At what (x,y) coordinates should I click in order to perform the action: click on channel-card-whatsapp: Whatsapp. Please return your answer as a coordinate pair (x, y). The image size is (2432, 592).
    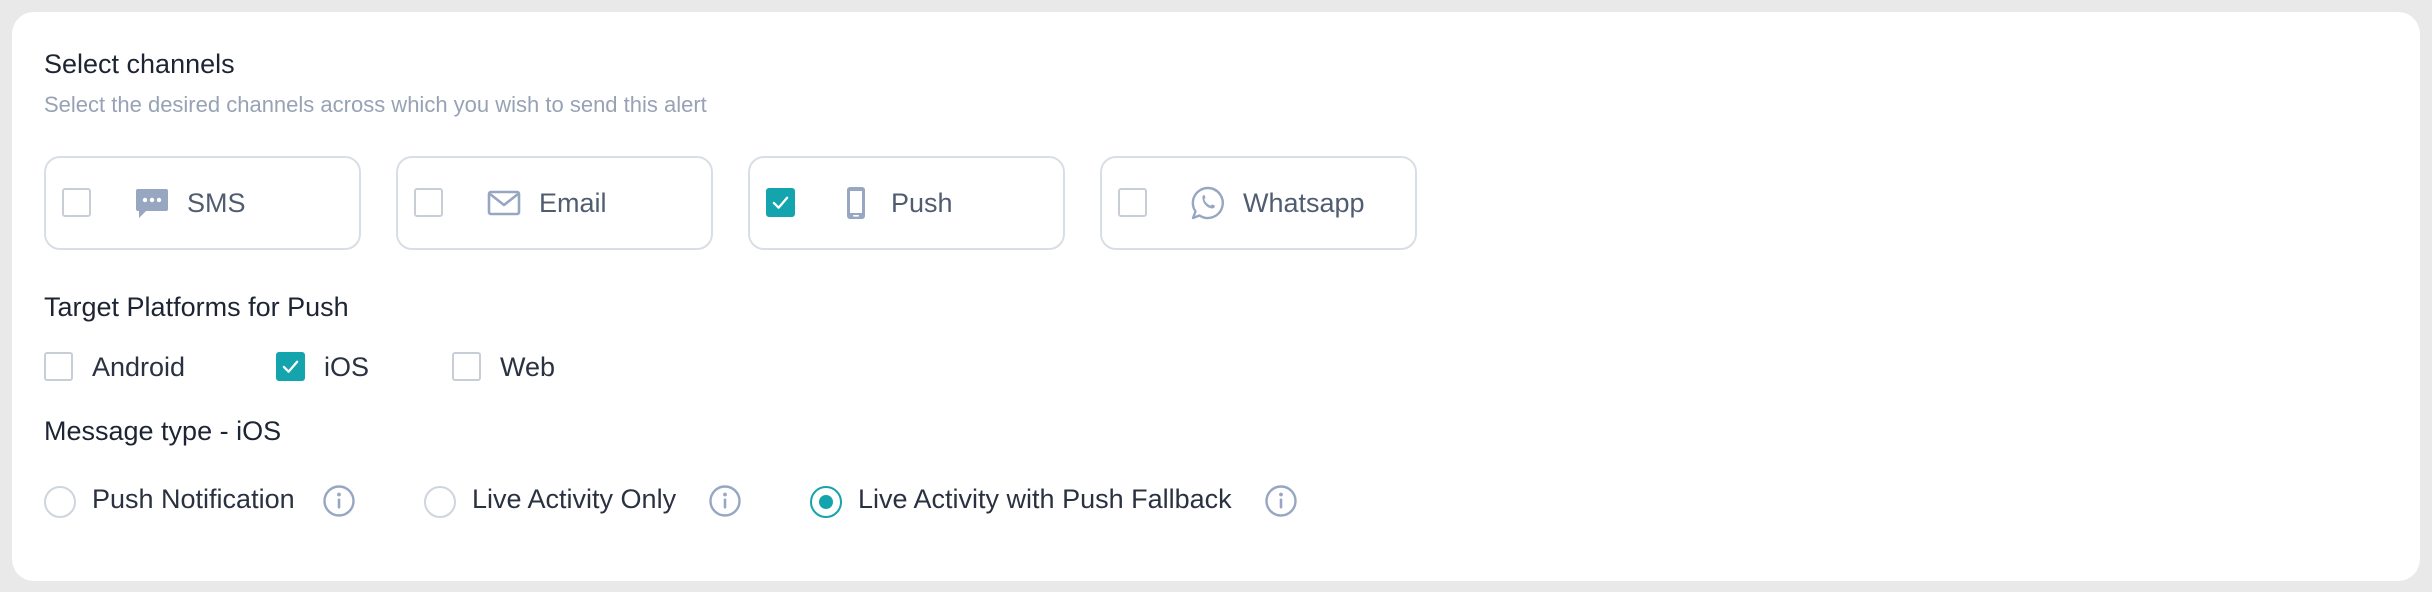
    Looking at the image, I should click on (1258, 203).